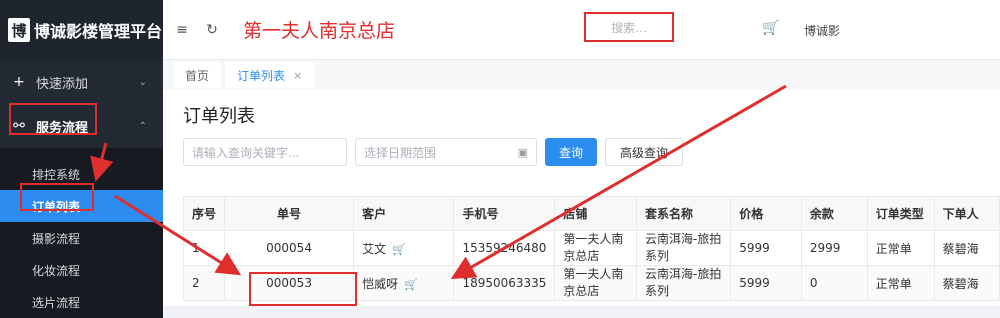 Image resolution: width=1000 pixels, height=318 pixels. Describe the element at coordinates (62, 84) in the screenshot. I see `menu-quick-add-label: 快速添加` at that location.